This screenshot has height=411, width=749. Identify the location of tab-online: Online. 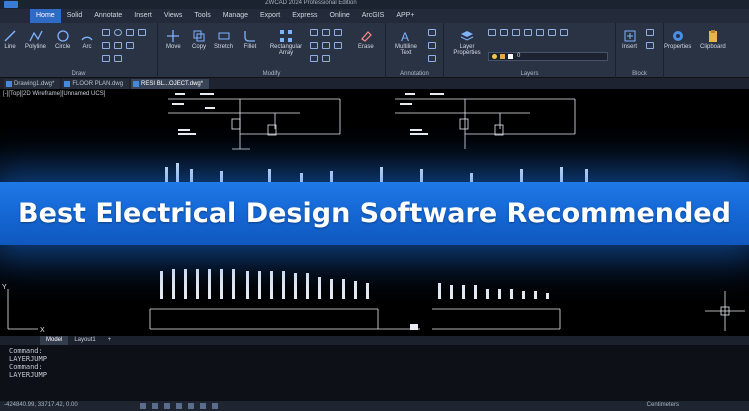
(340, 16).